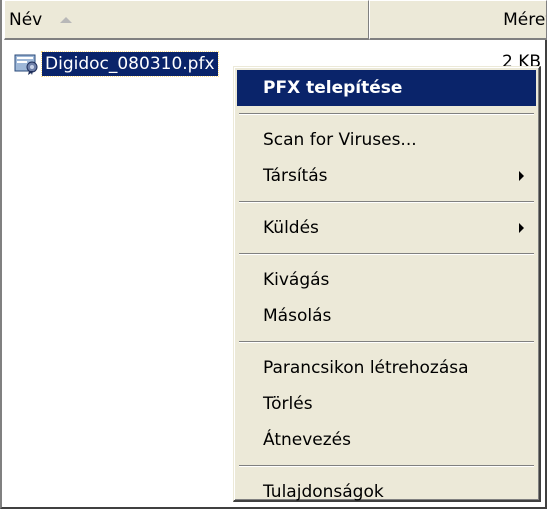  What do you see at coordinates (458, 20) in the screenshot?
I see `column-header-size: Méret` at bounding box center [458, 20].